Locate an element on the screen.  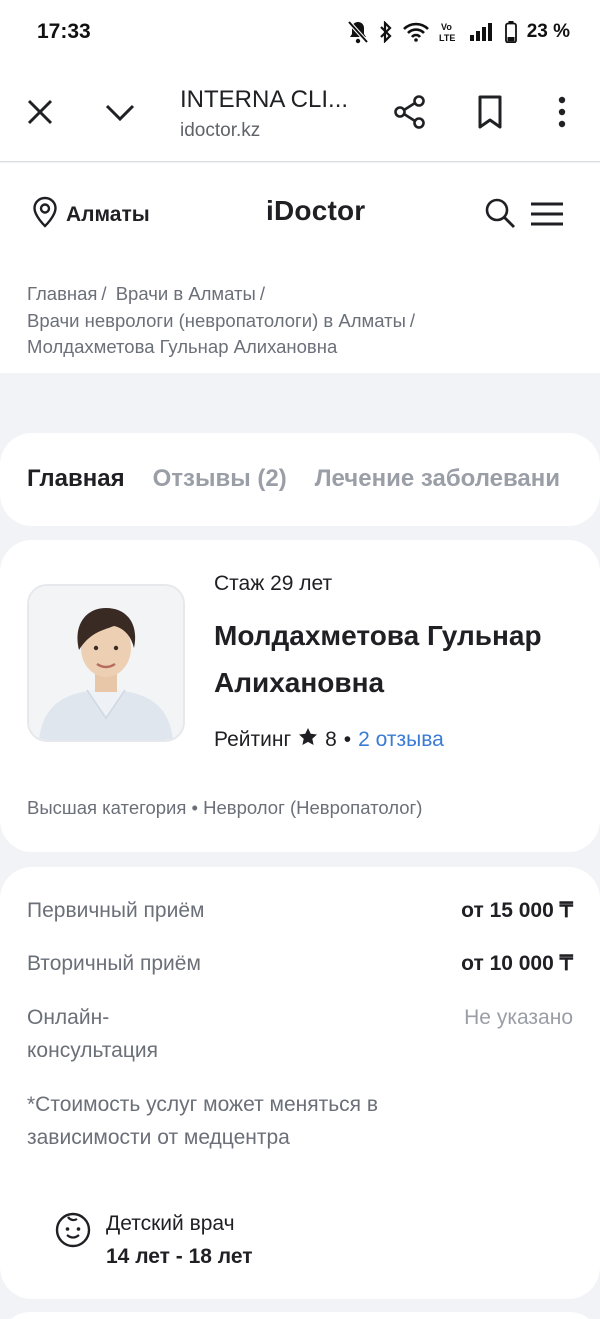
price-value: от 15 000 ₸ is located at coordinates (517, 910).